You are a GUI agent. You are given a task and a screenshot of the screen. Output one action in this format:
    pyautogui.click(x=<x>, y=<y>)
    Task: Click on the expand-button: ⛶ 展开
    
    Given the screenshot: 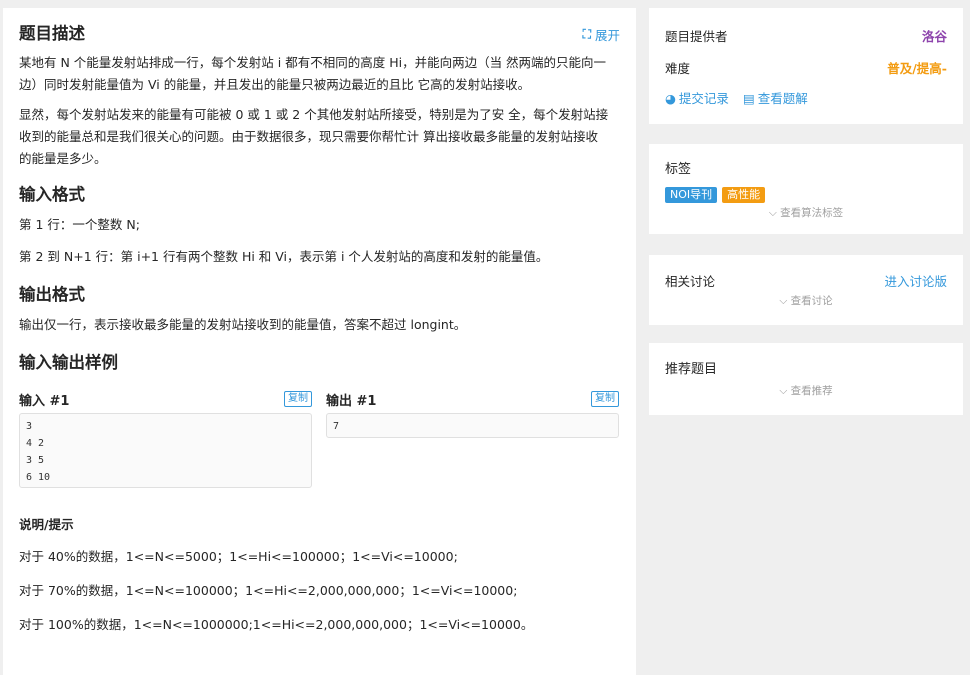 What is the action you would take?
    pyautogui.click(x=601, y=34)
    